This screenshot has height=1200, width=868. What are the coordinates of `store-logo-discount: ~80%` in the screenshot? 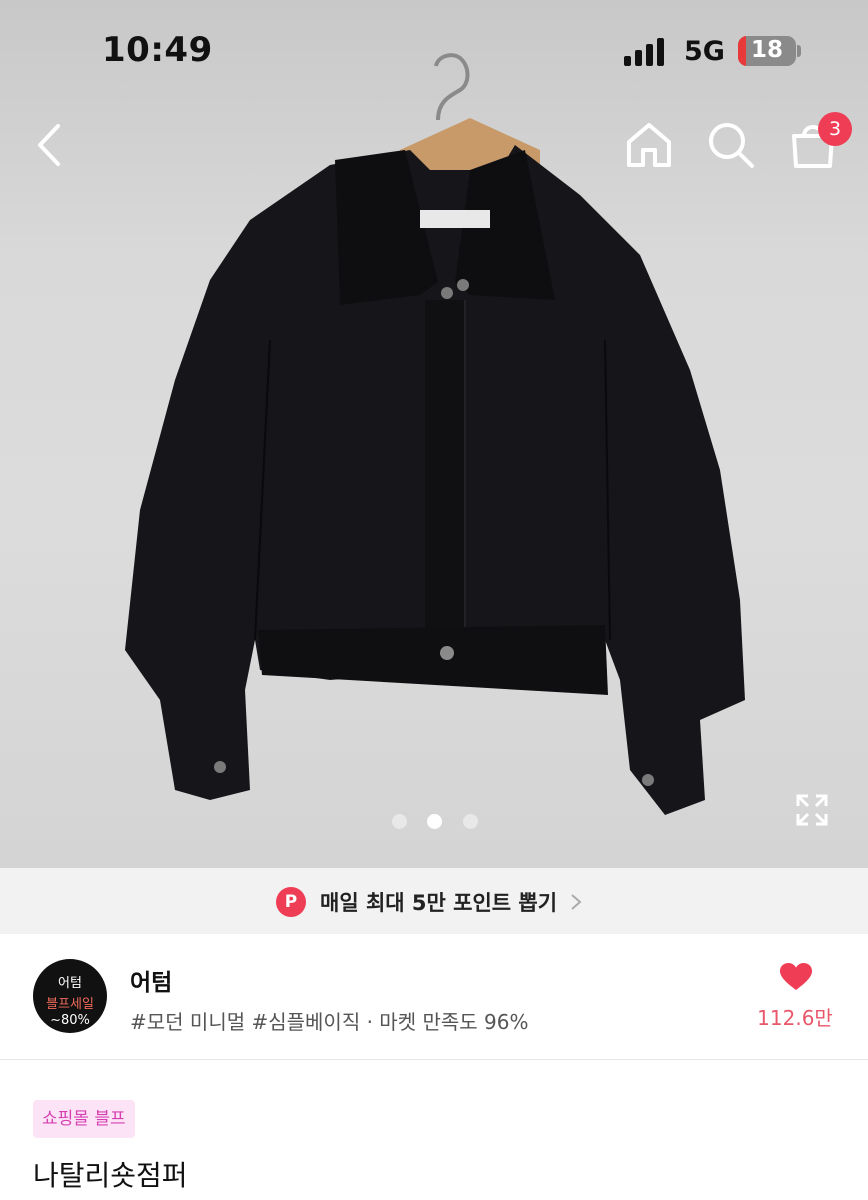 It's located at (70, 1020).